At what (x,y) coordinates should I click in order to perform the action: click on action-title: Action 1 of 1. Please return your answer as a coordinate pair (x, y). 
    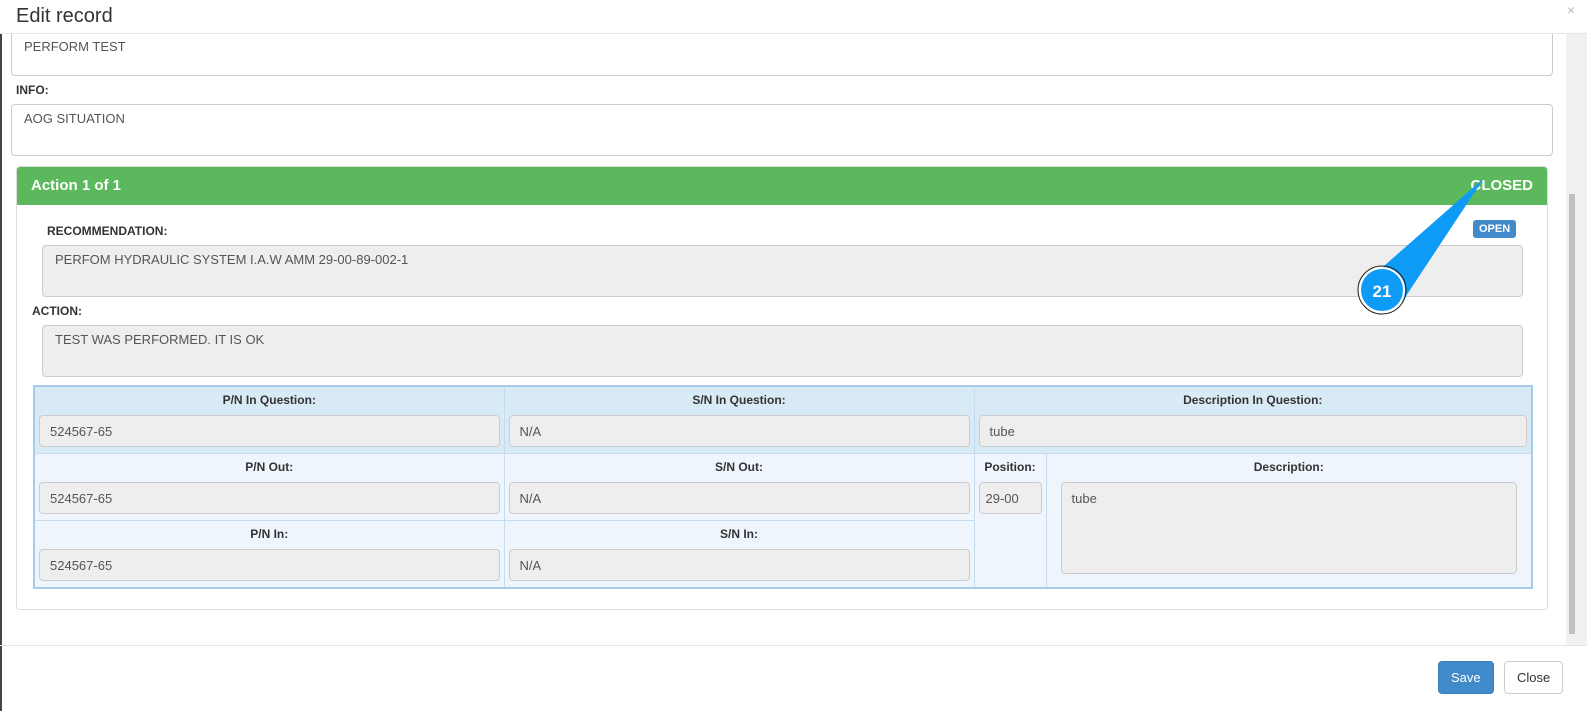
    Looking at the image, I should click on (76, 185).